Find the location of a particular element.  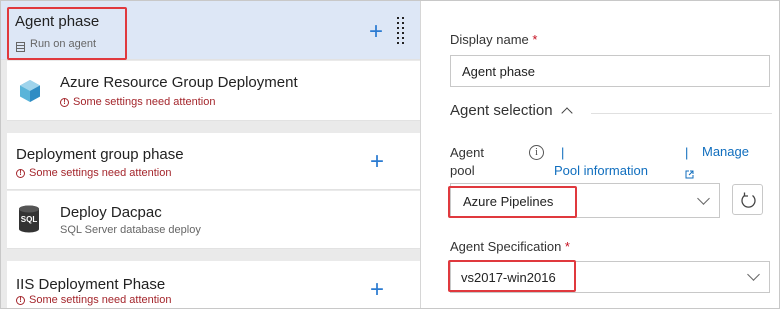

azure-task-warning: ! Some settings need attention is located at coordinates (137, 102).